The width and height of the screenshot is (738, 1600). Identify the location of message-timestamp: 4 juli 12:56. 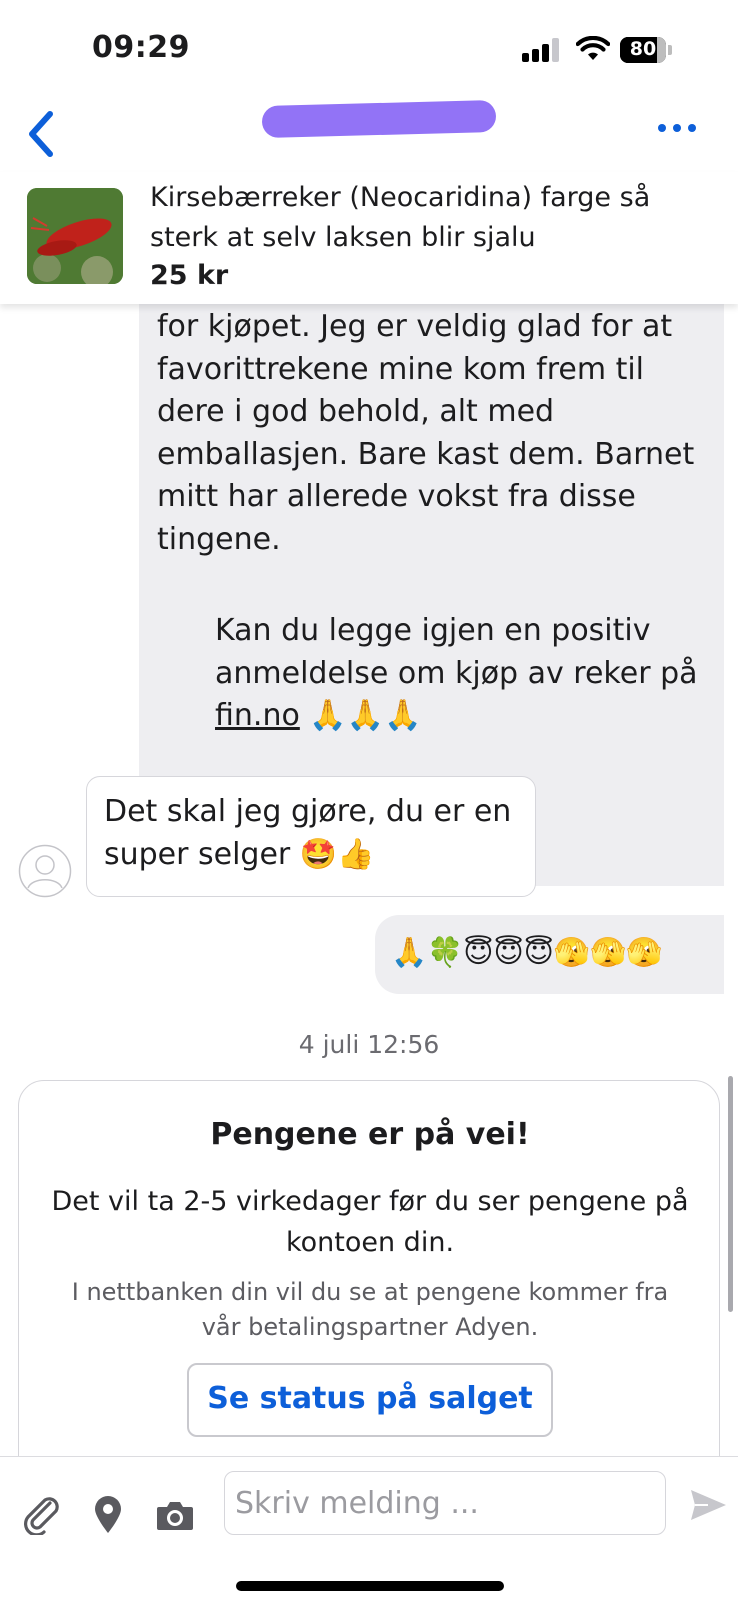
(369, 1044).